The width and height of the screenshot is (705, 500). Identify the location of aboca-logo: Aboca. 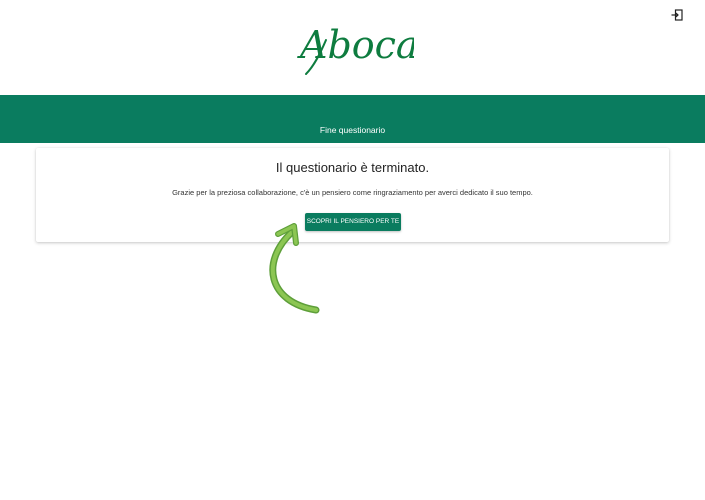
(355, 49).